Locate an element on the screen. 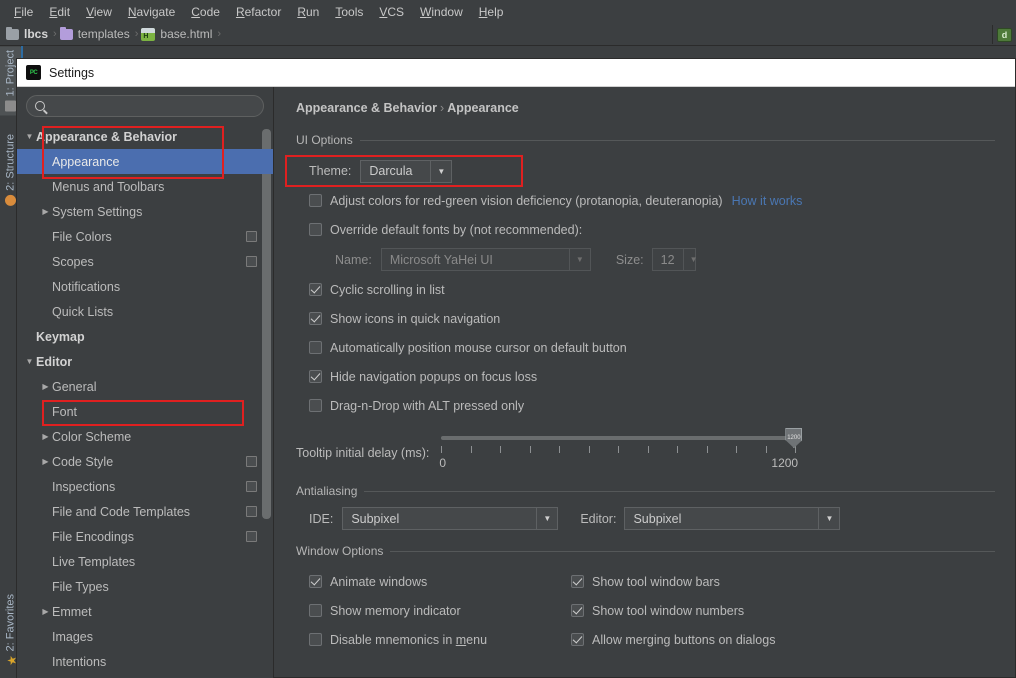 This screenshot has width=1016, height=678. checkbox-automatically-position-mouse-cursor-on-default-button is located at coordinates (315, 347).